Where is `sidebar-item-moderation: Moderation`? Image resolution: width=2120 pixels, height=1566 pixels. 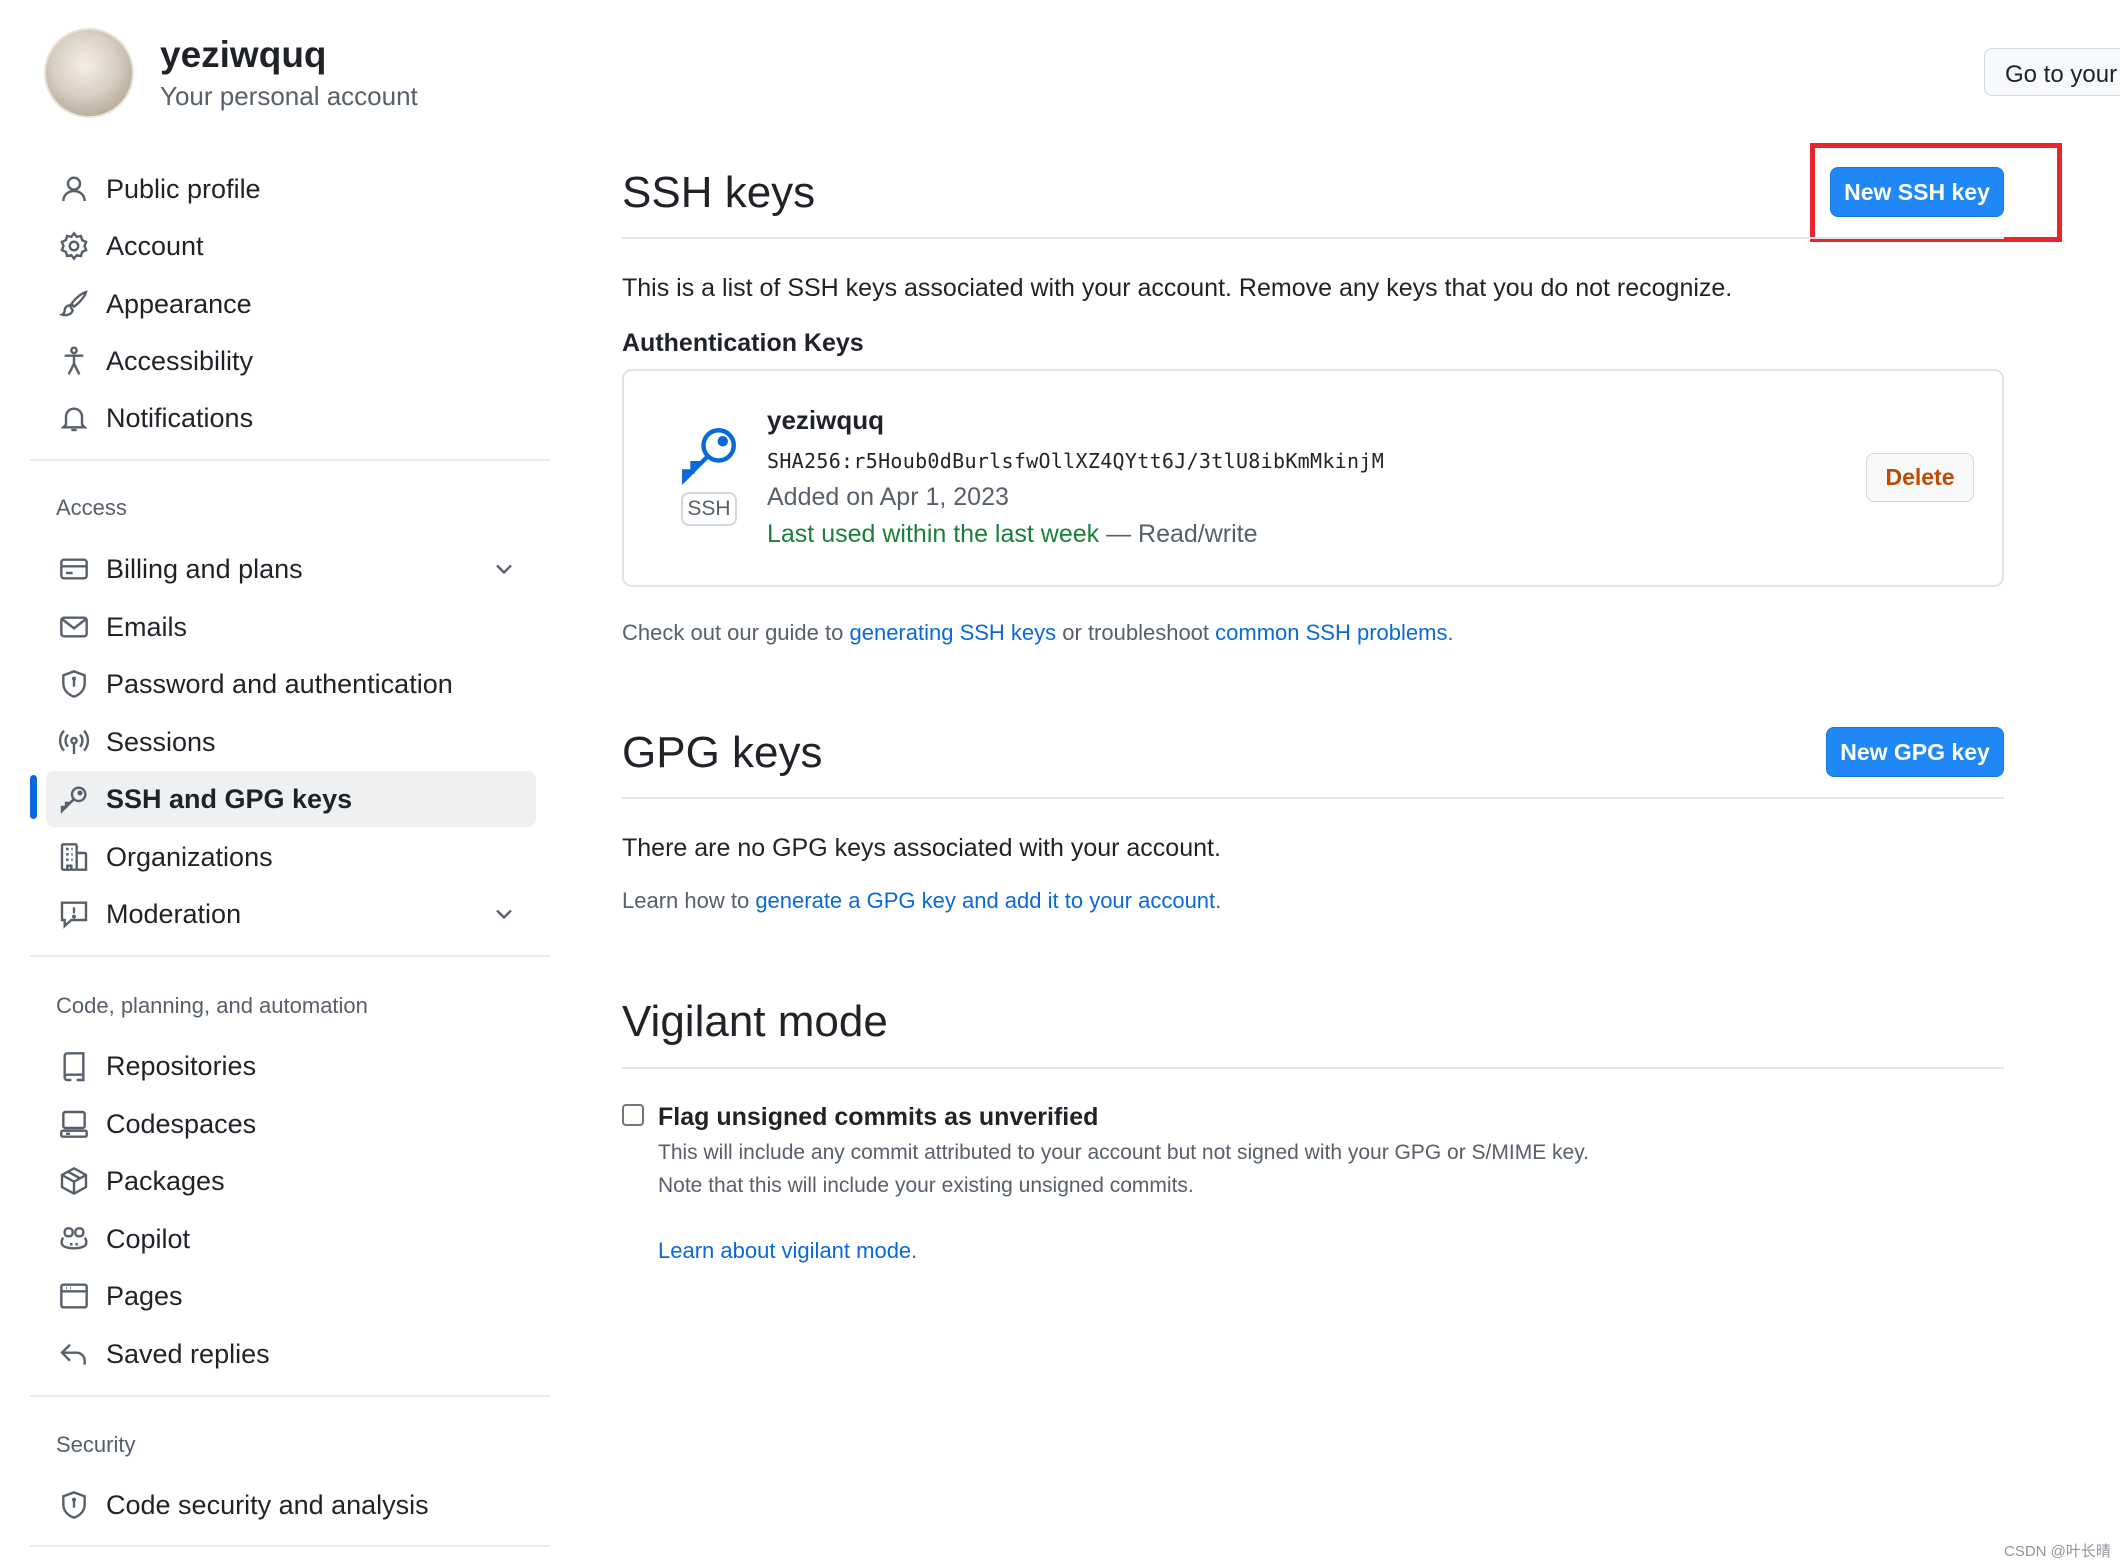
sidebar-item-moderation: Moderation is located at coordinates (291, 914).